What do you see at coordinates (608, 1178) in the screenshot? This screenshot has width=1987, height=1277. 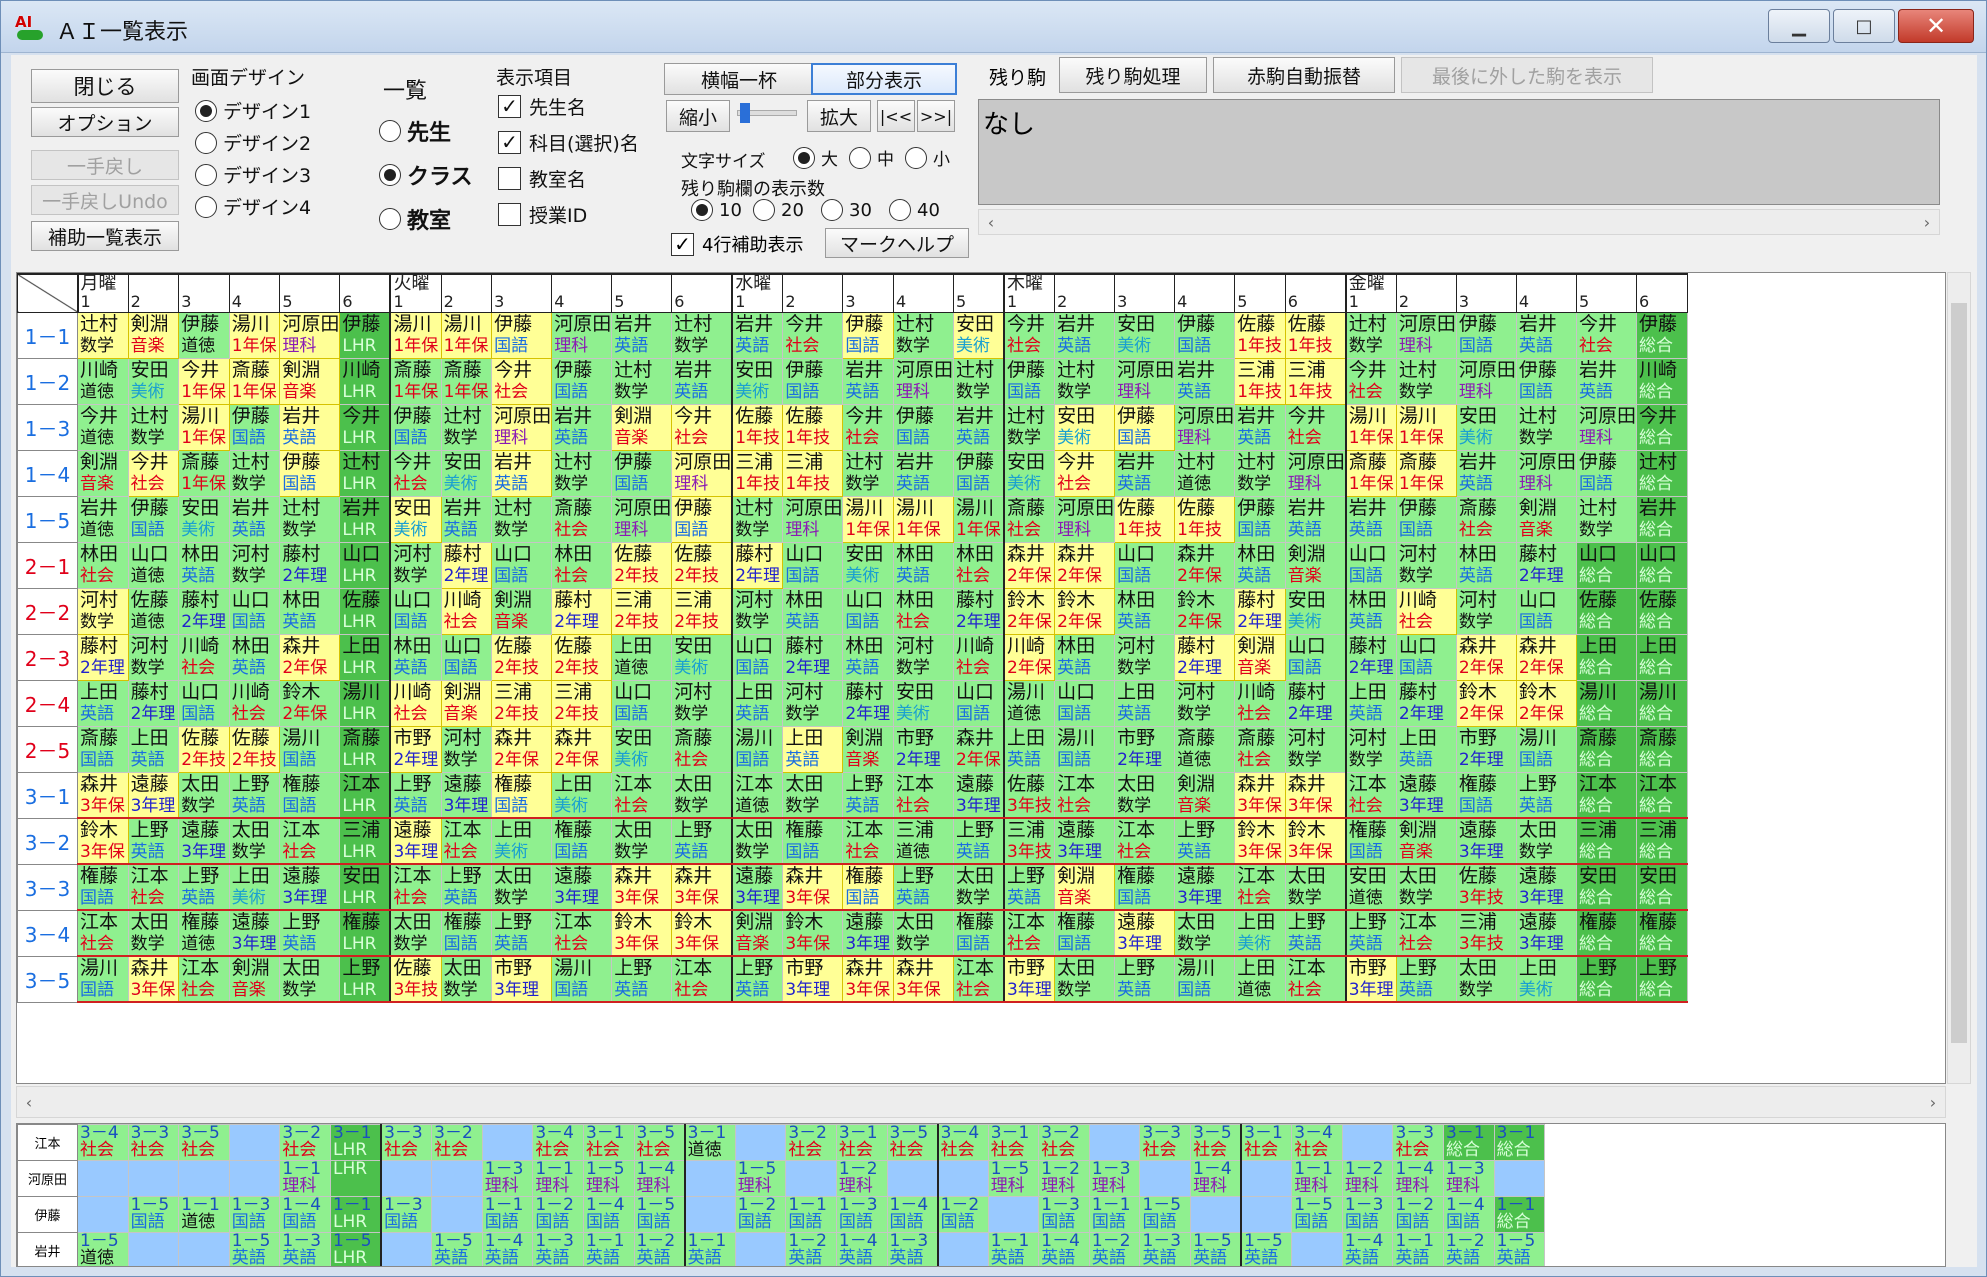 I see `teacher-aux-cell: 1－5 理科` at bounding box center [608, 1178].